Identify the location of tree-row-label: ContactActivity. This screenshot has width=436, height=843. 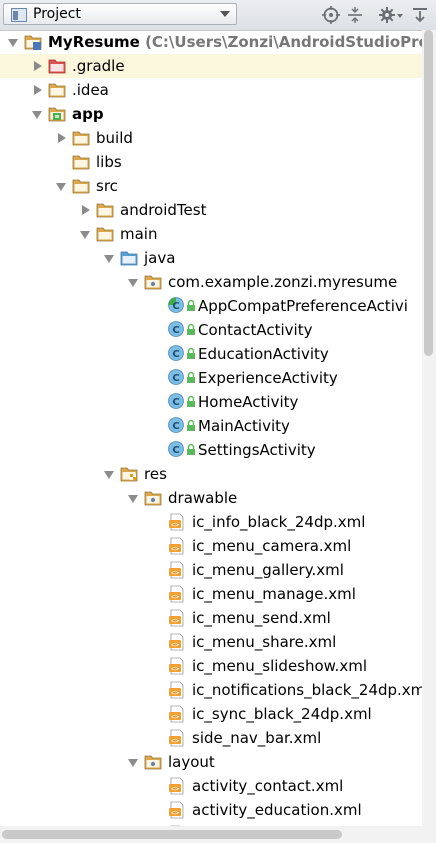
(255, 330).